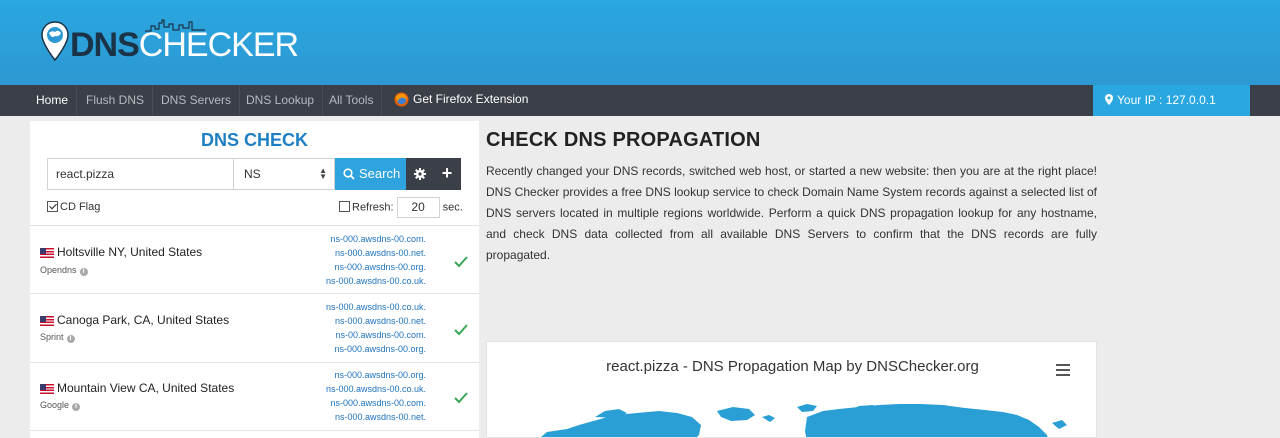 The width and height of the screenshot is (1280, 438). I want to click on record-type-value: NS, so click(252, 174).